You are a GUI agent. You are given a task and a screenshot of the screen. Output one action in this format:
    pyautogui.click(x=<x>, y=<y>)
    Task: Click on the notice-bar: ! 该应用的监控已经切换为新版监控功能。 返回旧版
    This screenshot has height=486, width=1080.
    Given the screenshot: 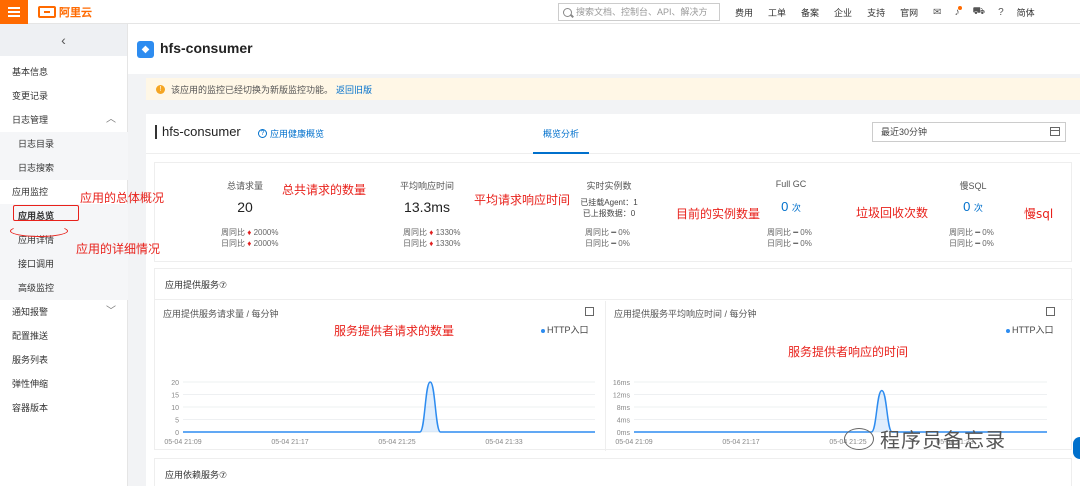 What is the action you would take?
    pyautogui.click(x=613, y=89)
    